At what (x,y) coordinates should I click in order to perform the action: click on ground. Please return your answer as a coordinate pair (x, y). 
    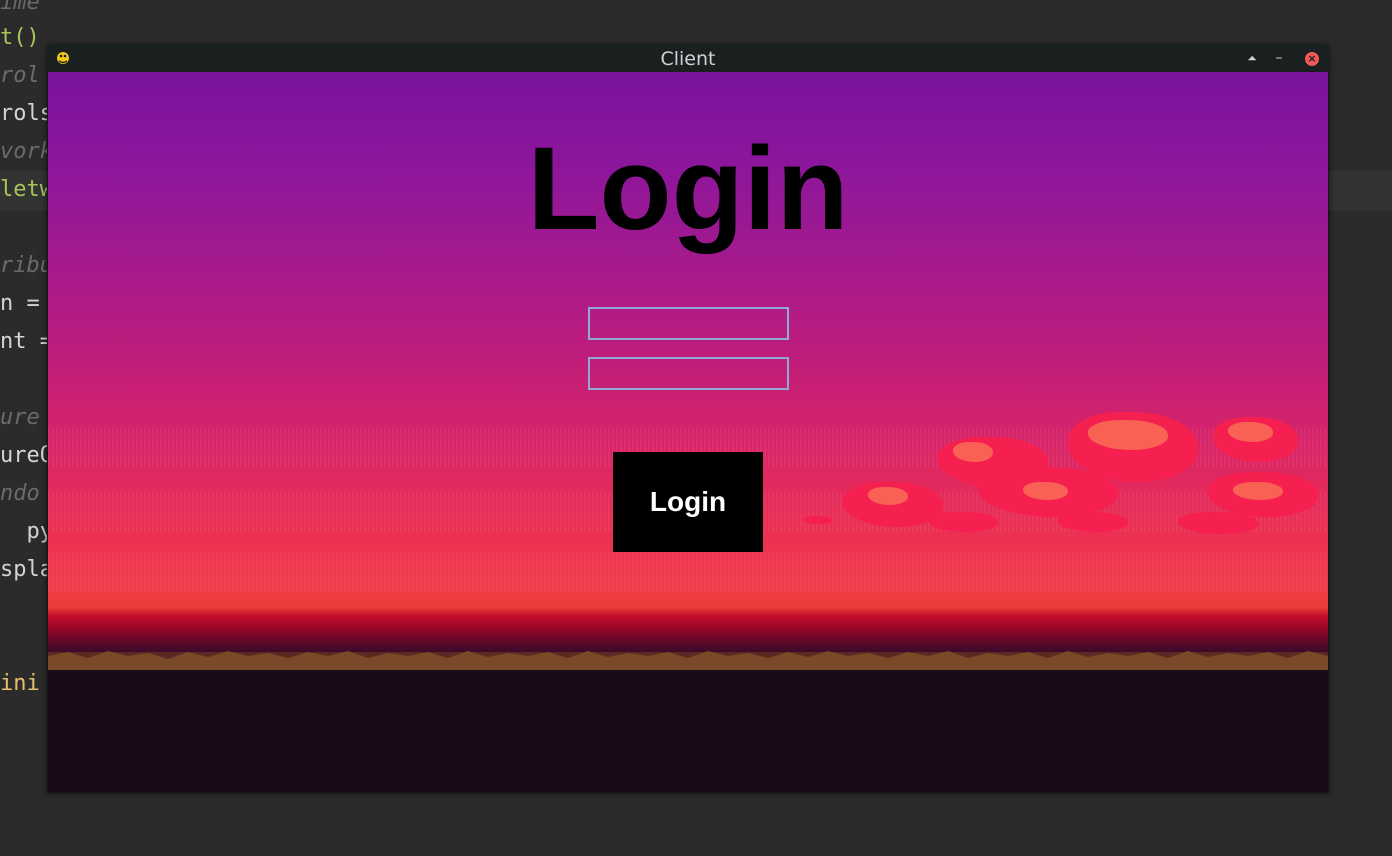
    Looking at the image, I should click on (688, 731).